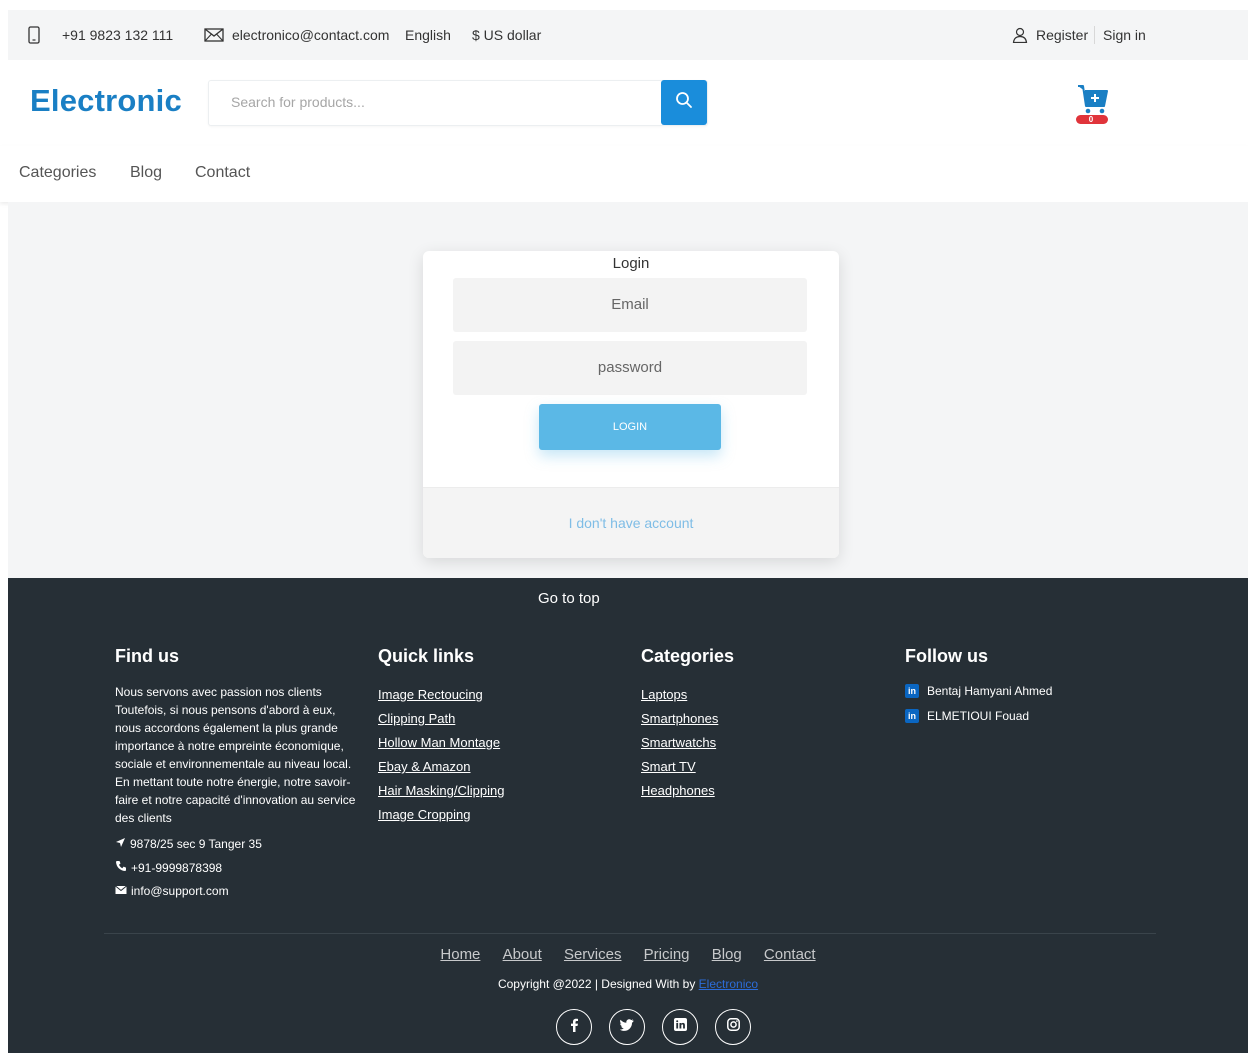  What do you see at coordinates (441, 815) in the screenshot?
I see `quick-link: Image Cropping` at bounding box center [441, 815].